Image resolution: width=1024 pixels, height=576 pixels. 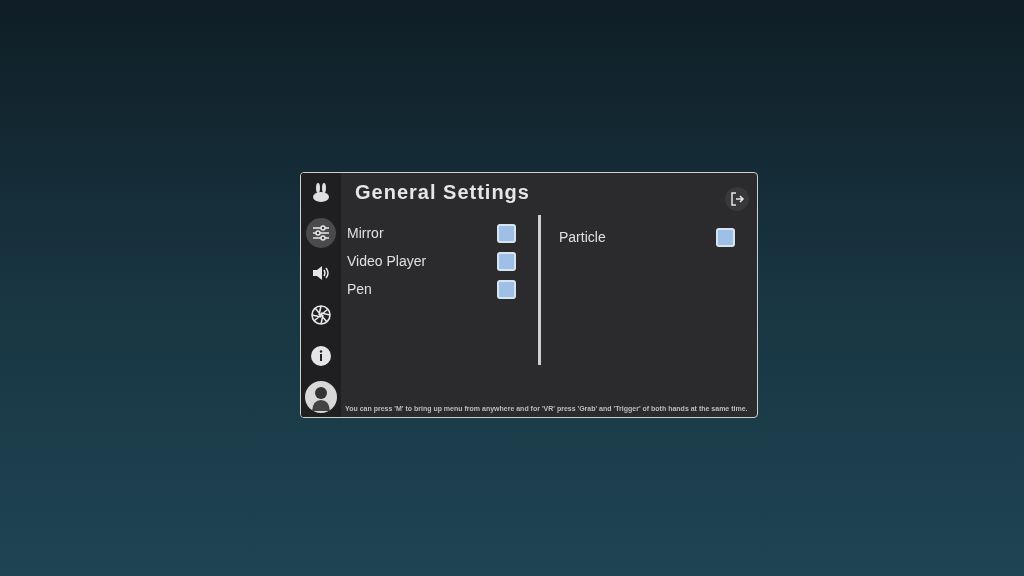 What do you see at coordinates (582, 237) in the screenshot?
I see `option-label: Particle` at bounding box center [582, 237].